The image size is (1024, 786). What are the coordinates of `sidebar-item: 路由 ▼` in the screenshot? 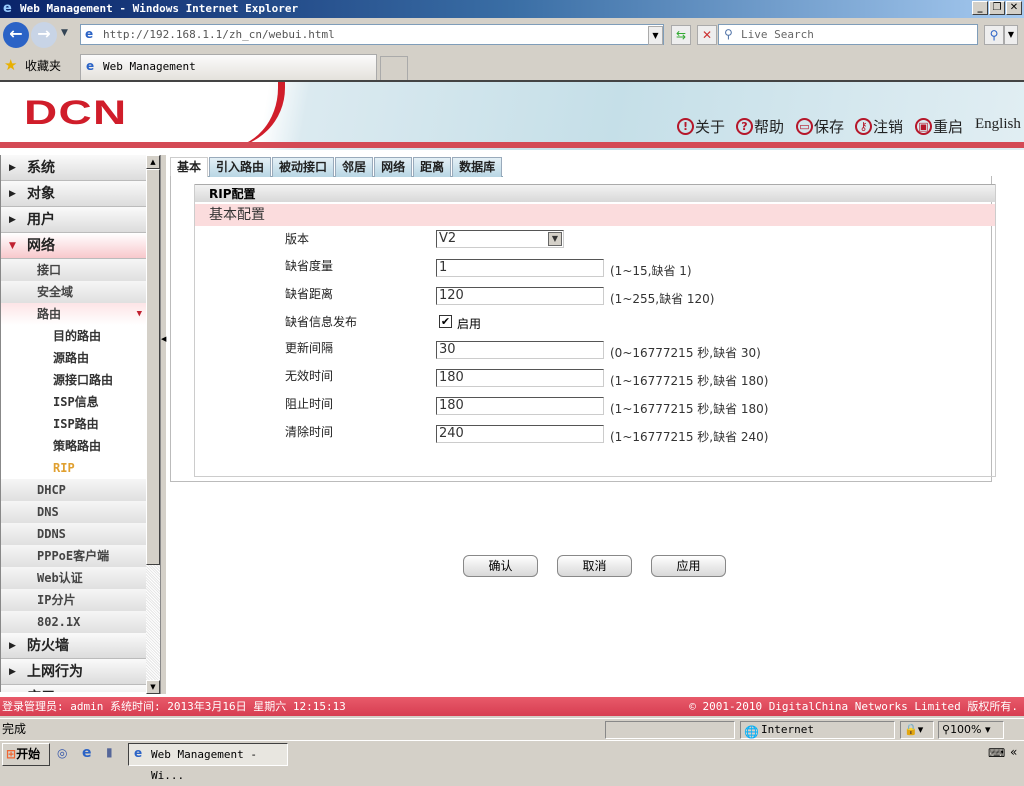 It's located at (73, 314).